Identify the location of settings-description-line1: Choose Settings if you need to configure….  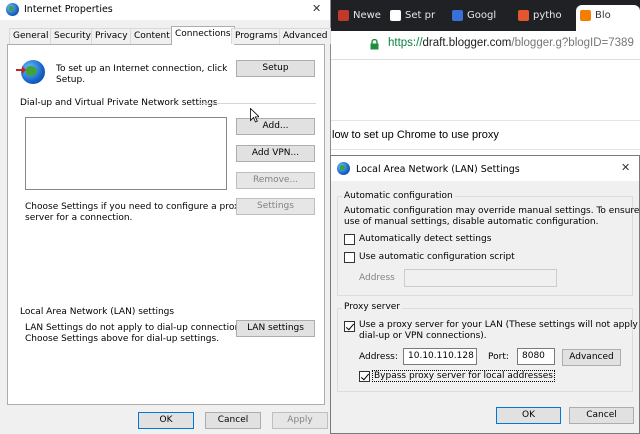
(135, 207).